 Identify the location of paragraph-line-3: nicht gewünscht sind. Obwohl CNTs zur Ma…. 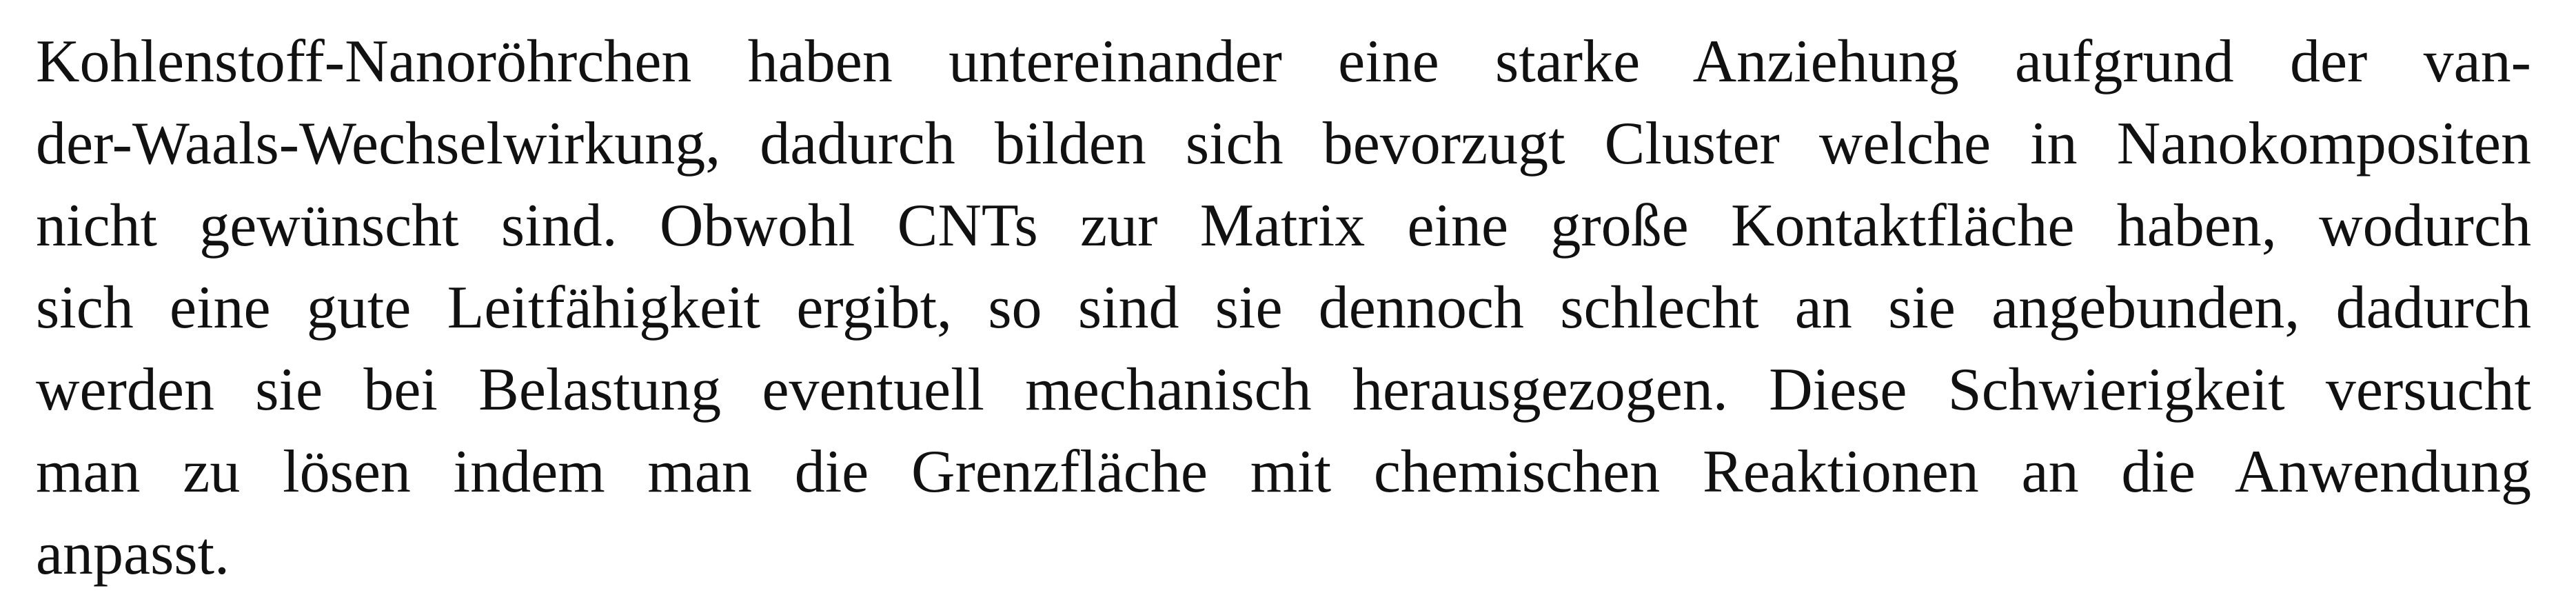
(1283, 225).